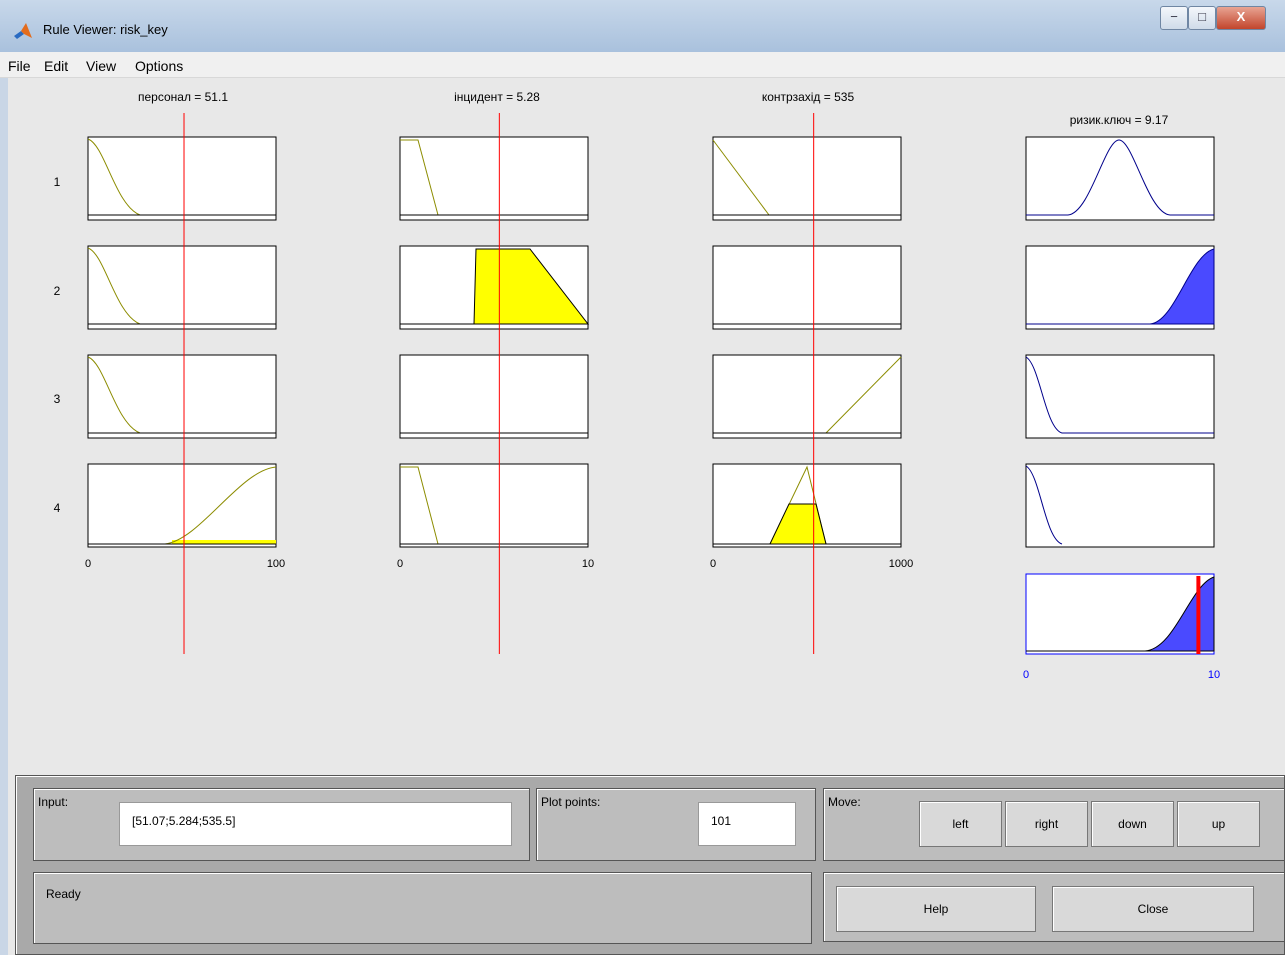 This screenshot has height=955, width=1285. Describe the element at coordinates (1174, 18) in the screenshot. I see `minimize-button: −` at that location.